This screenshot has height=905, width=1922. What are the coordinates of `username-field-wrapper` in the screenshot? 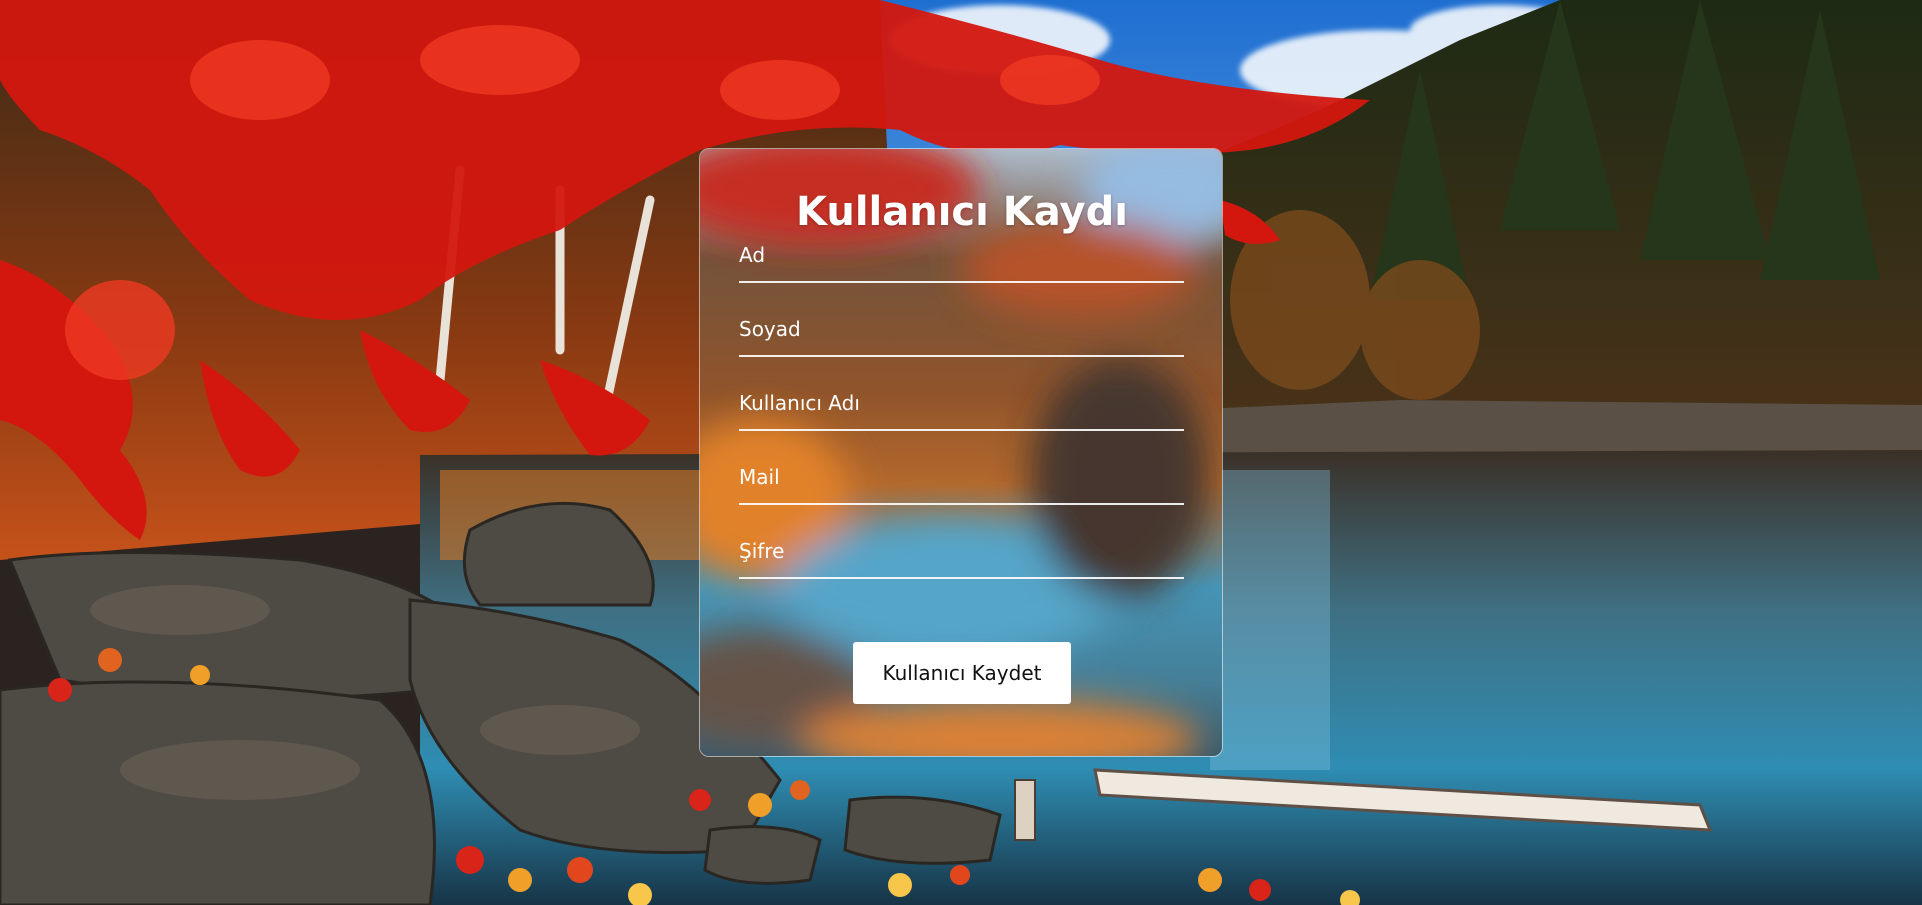 It's located at (961, 405).